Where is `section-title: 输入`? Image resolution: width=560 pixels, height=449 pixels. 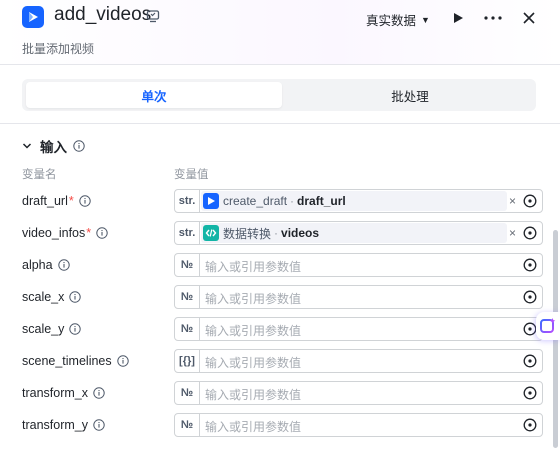
section-title: 输入 is located at coordinates (53, 147).